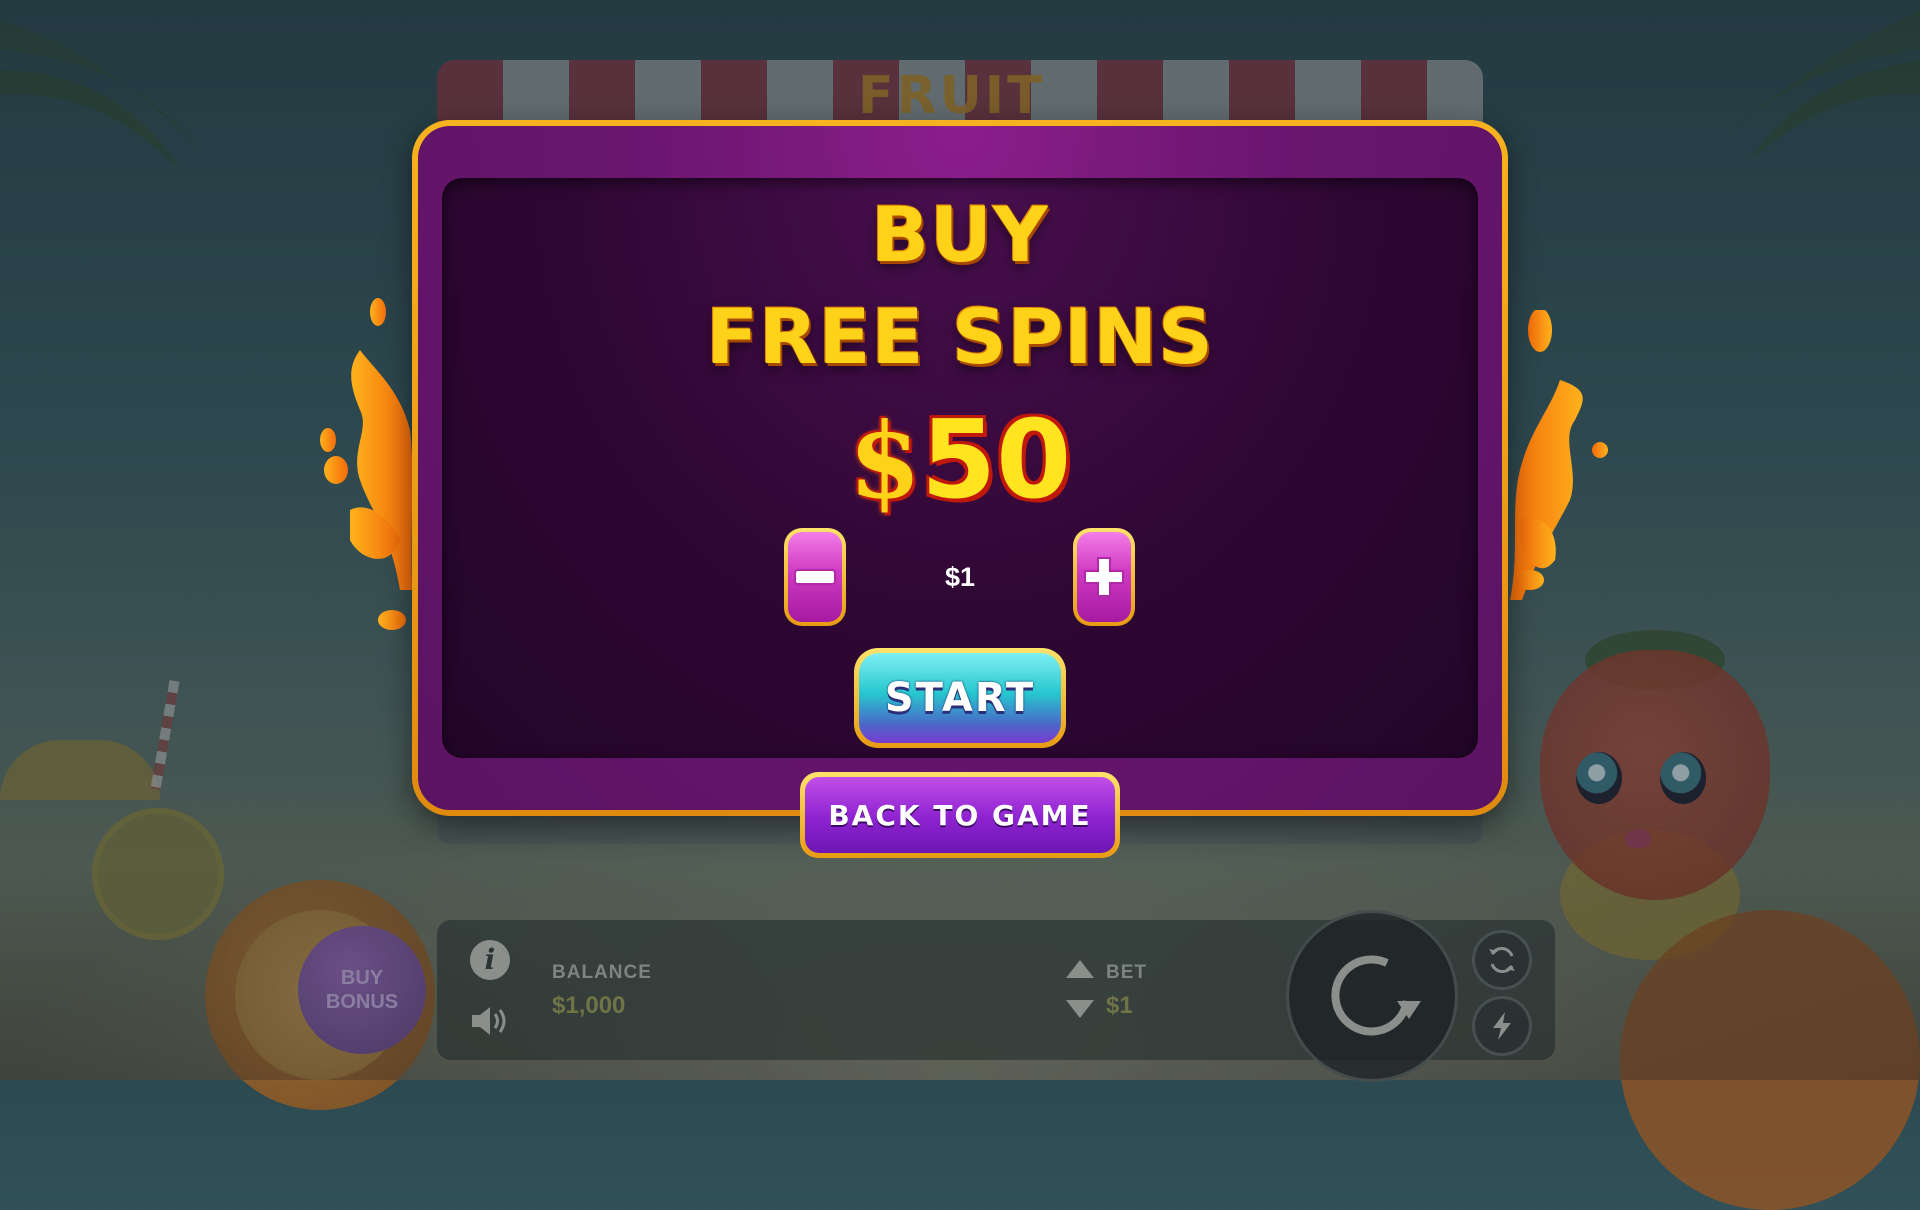 The image size is (1920, 1210). I want to click on autoplay-button, so click(1502, 960).